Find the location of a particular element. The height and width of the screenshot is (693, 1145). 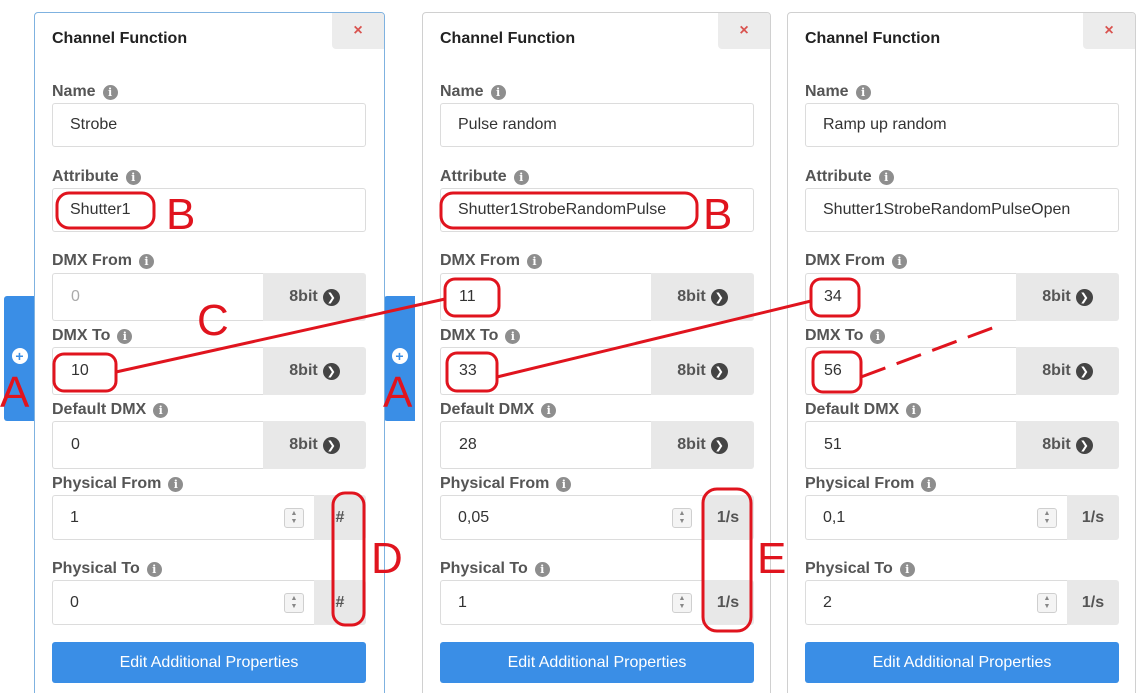

attribute-label: Attribute i is located at coordinates (484, 177).